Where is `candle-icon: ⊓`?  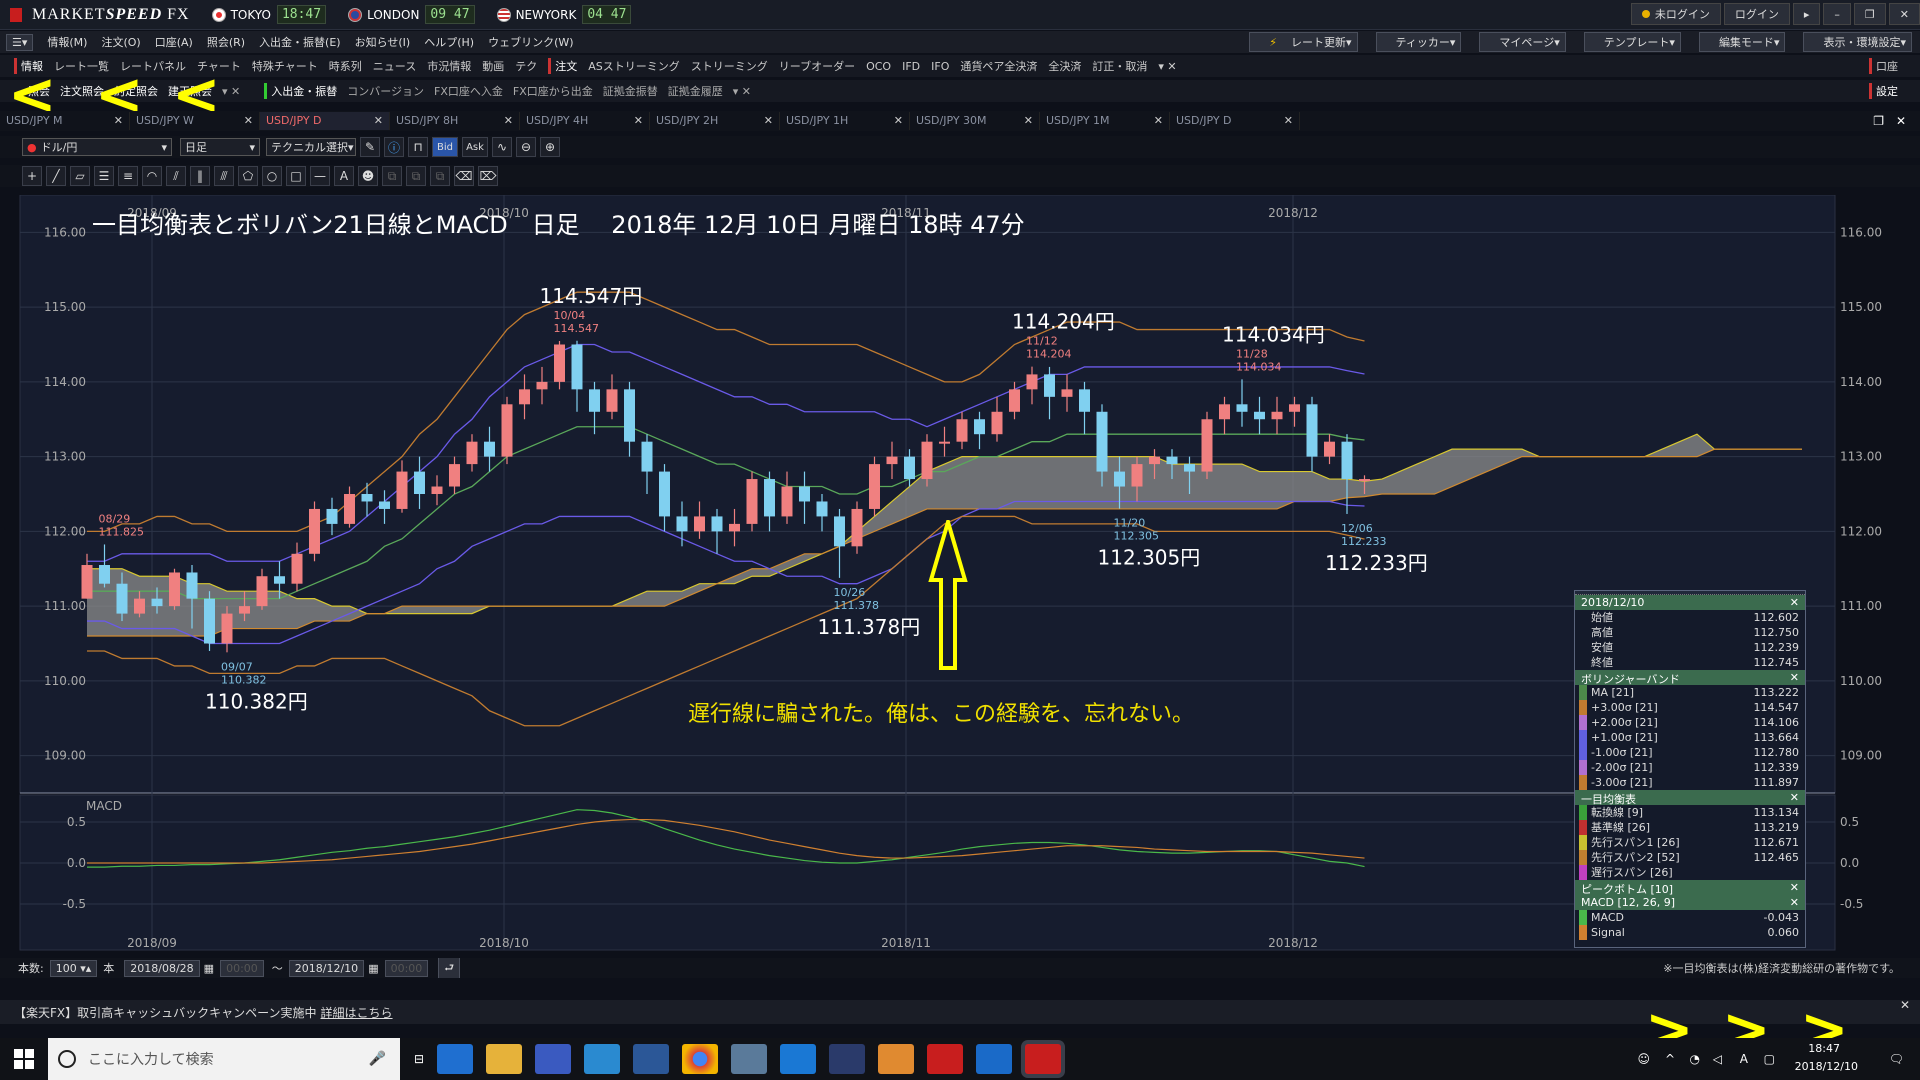 candle-icon: ⊓ is located at coordinates (418, 147).